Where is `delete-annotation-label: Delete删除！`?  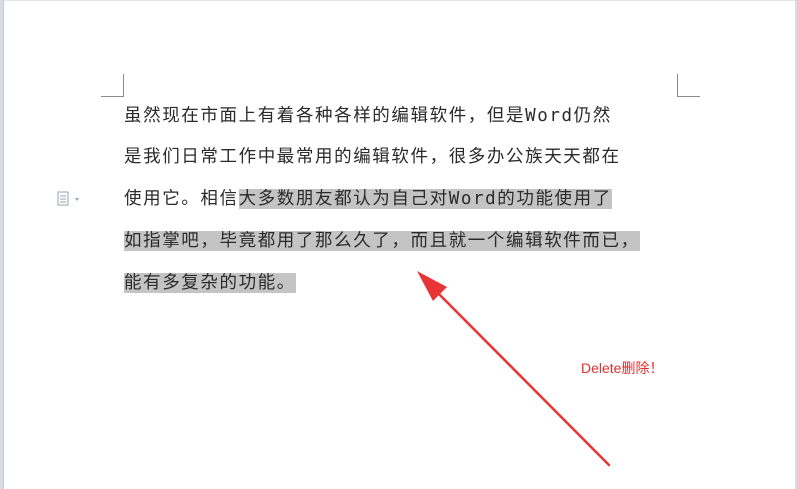 delete-annotation-label: Delete删除！ is located at coordinates (622, 368).